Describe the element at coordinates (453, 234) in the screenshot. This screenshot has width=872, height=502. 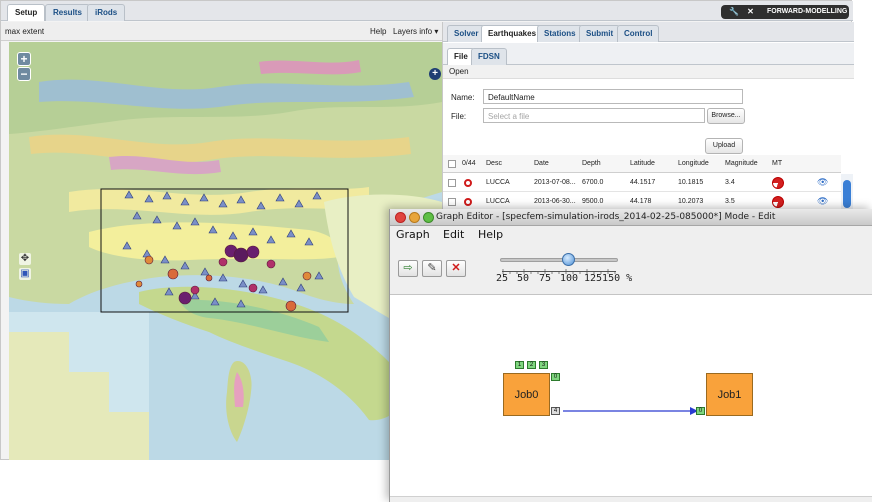
I see `menu-edit: Edit` at that location.